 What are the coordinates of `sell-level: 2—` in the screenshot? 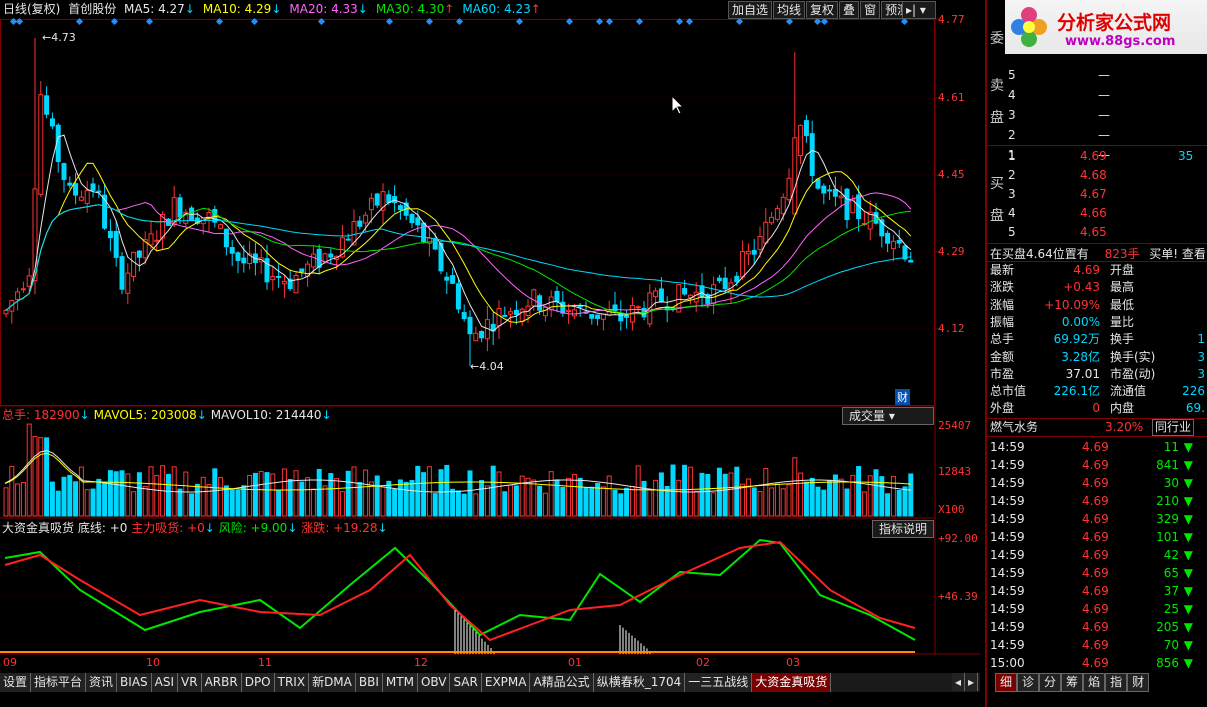 It's located at (1059, 135).